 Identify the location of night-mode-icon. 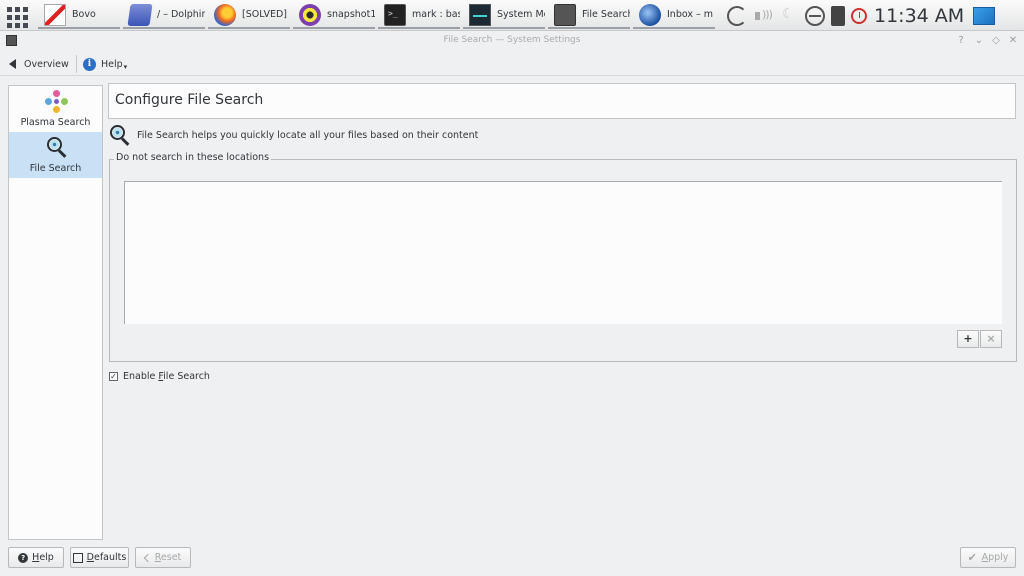
(789, 16).